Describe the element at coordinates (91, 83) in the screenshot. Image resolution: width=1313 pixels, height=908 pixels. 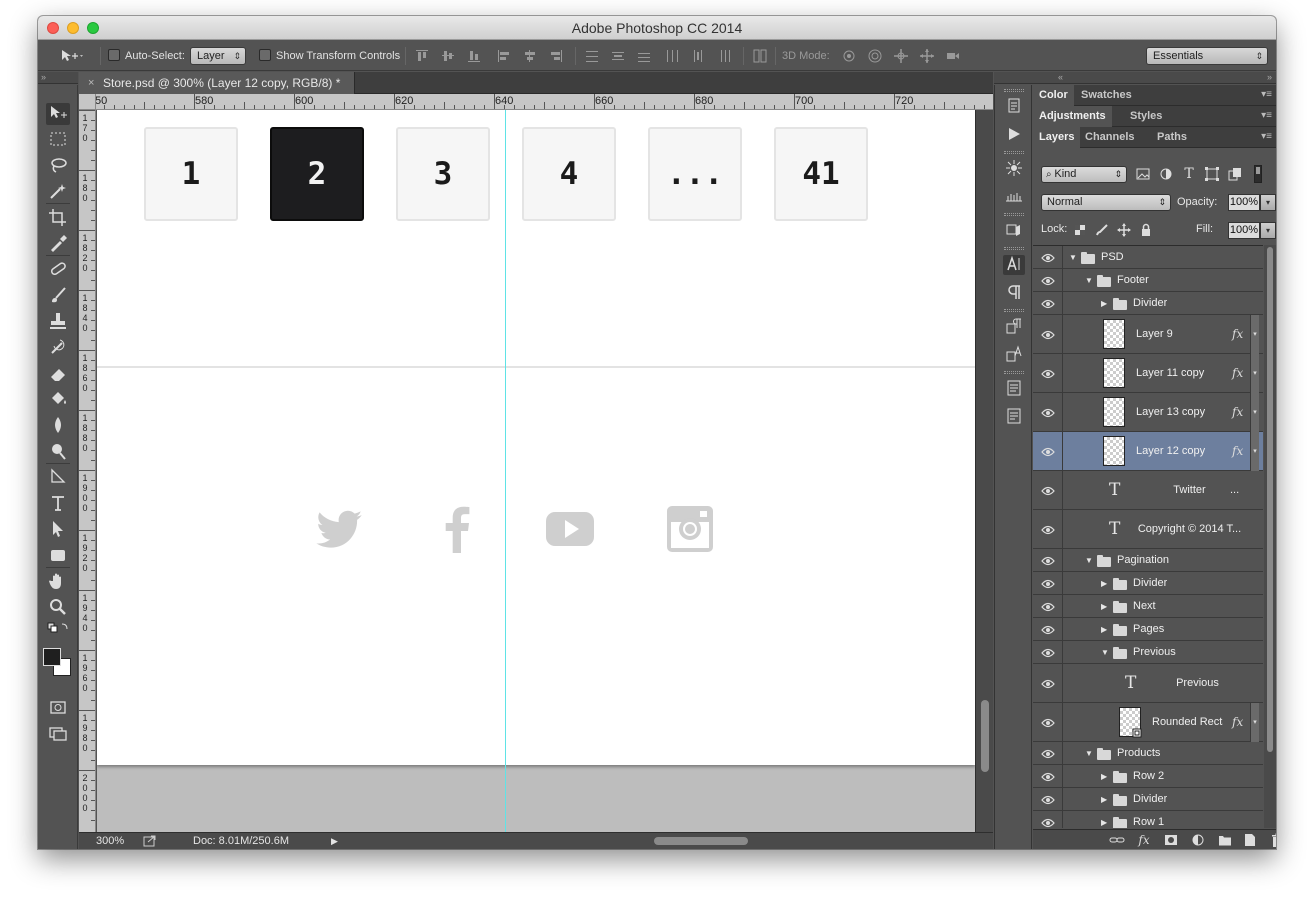
I see `close-tab-icon: ×` at that location.